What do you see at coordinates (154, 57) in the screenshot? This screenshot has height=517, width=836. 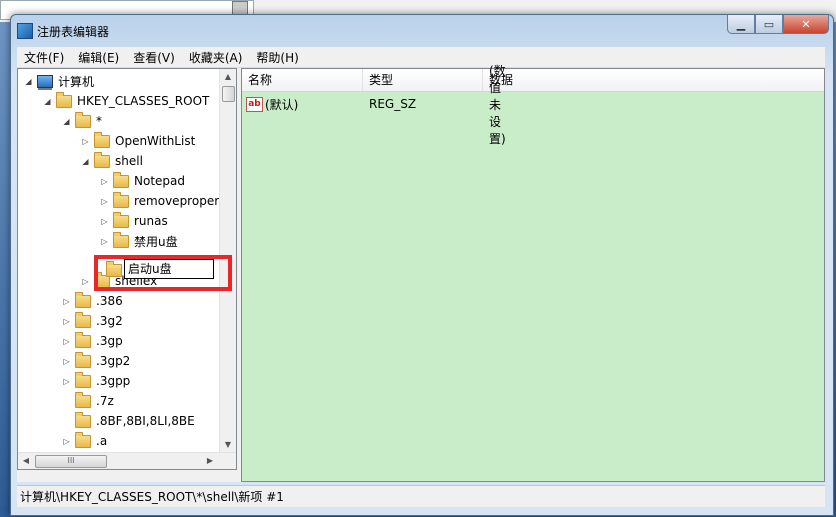 I see `menu-view: 查看(V)` at bounding box center [154, 57].